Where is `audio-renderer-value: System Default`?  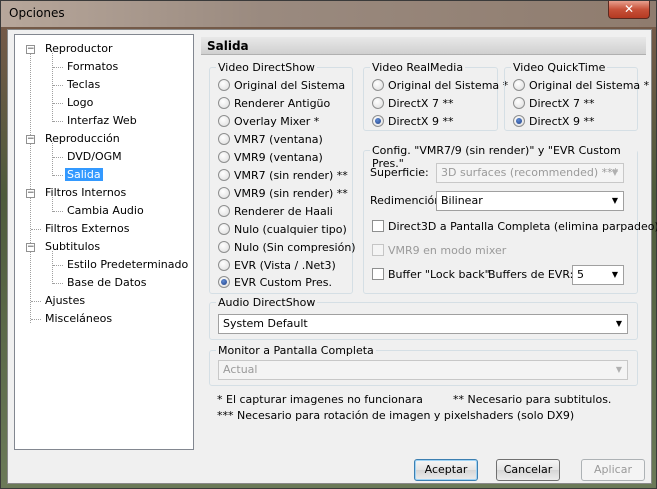 audio-renderer-value: System Default is located at coordinates (265, 323).